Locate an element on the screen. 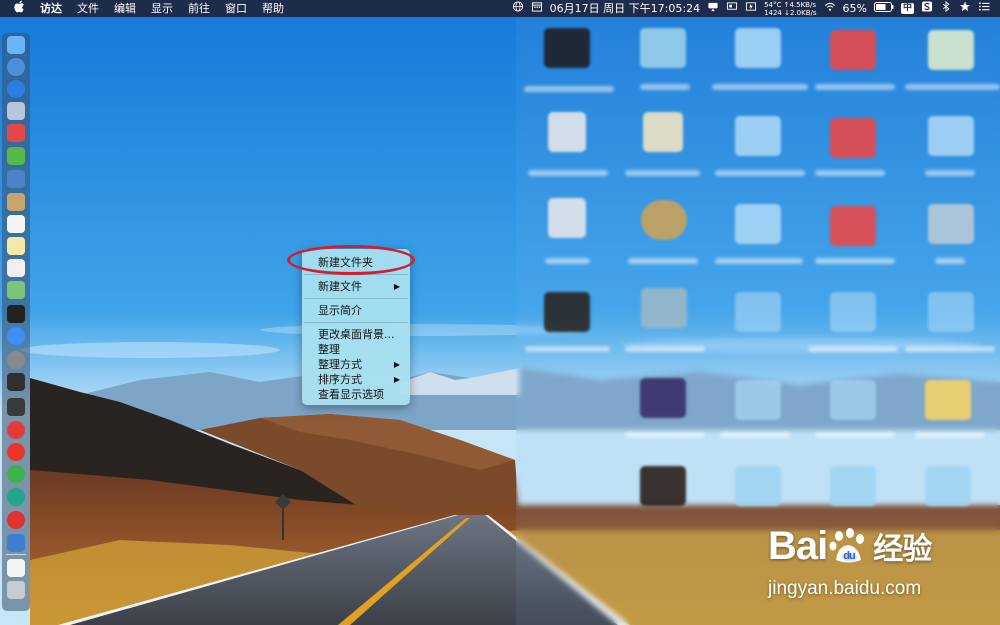  menu-item-sort-by: 排序方式 ▶ is located at coordinates (362, 379).